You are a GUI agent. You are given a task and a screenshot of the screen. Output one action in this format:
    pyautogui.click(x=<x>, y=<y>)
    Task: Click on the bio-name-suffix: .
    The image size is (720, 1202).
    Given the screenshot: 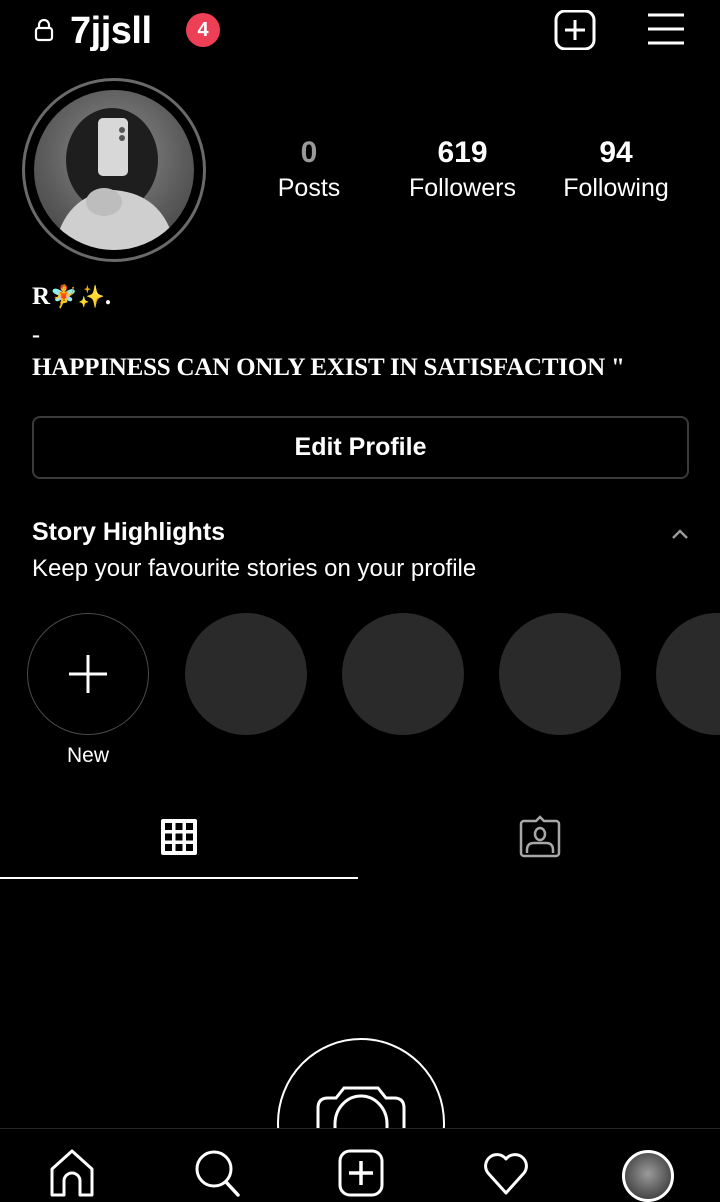 What is the action you would take?
    pyautogui.click(x=108, y=296)
    